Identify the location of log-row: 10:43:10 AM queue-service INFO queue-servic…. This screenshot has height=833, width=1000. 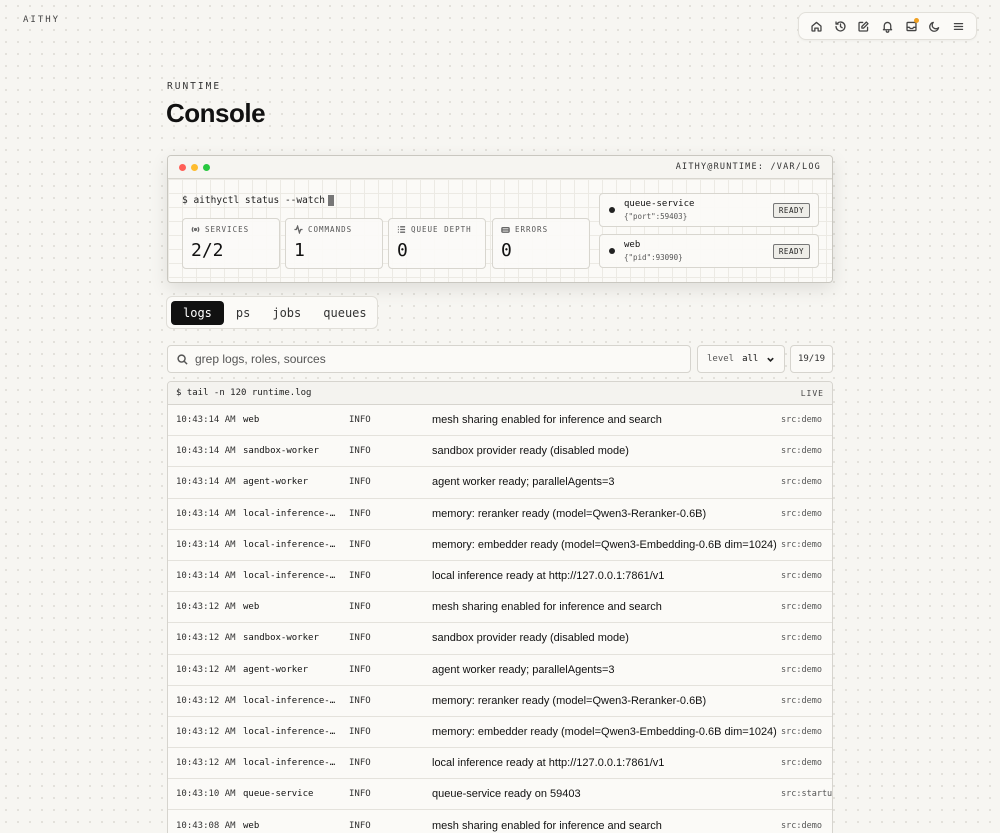
(500, 795).